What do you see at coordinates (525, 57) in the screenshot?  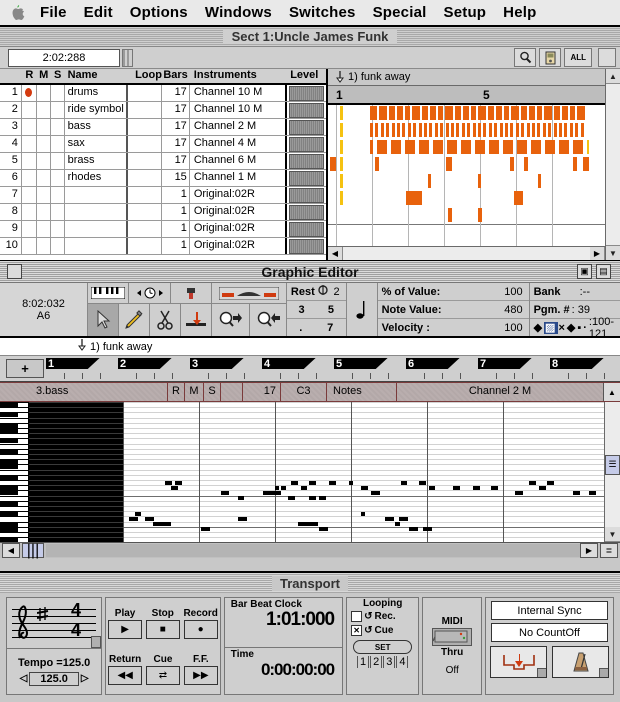 I see `magnifier-icon` at bounding box center [525, 57].